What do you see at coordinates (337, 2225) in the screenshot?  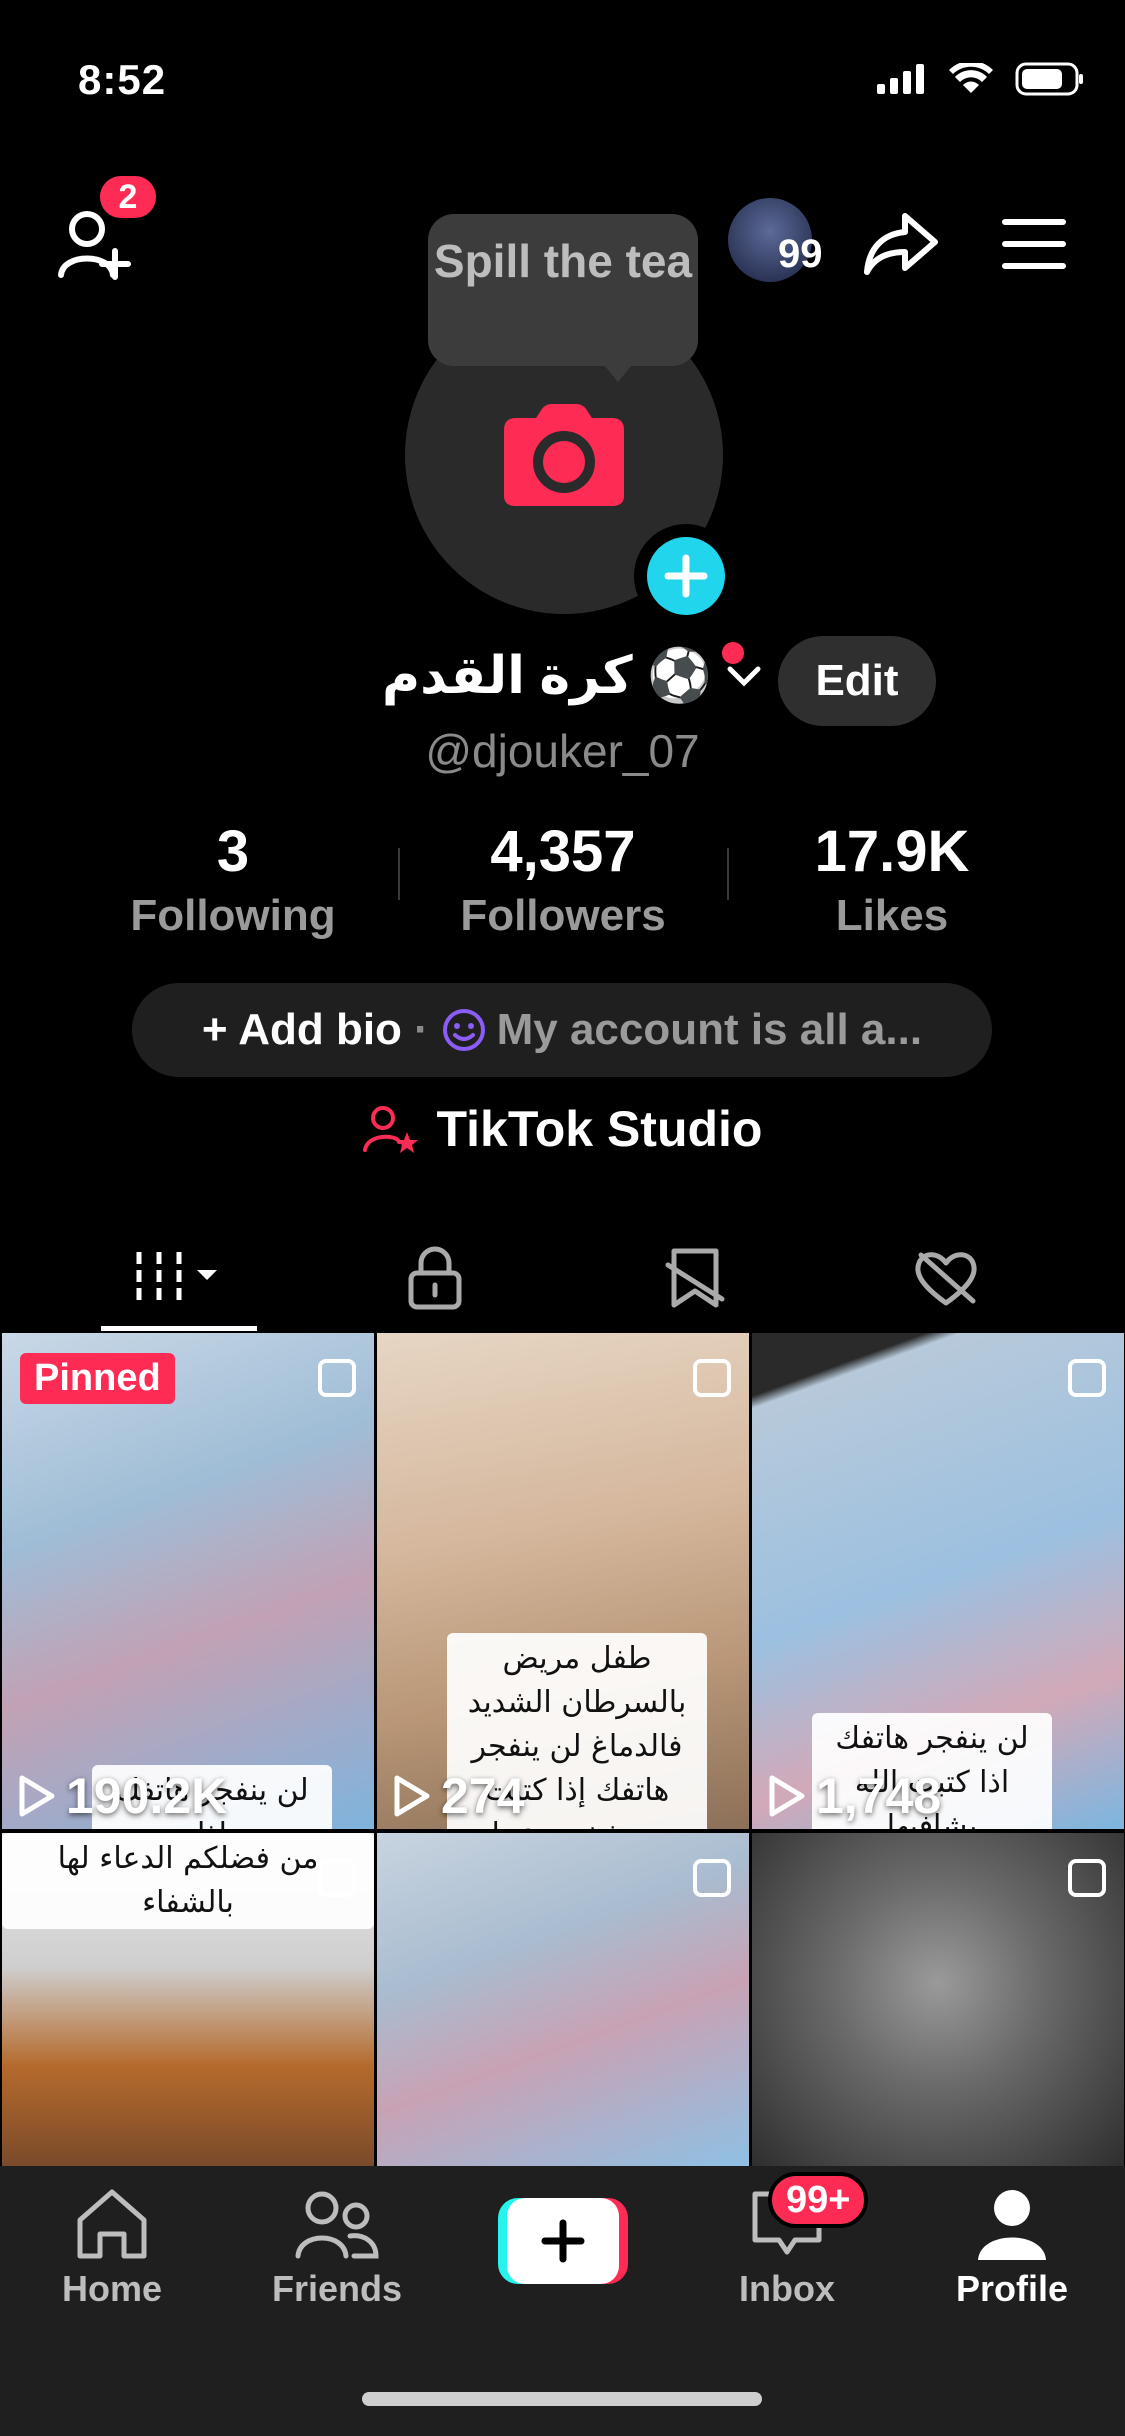 I see `friends-icon` at bounding box center [337, 2225].